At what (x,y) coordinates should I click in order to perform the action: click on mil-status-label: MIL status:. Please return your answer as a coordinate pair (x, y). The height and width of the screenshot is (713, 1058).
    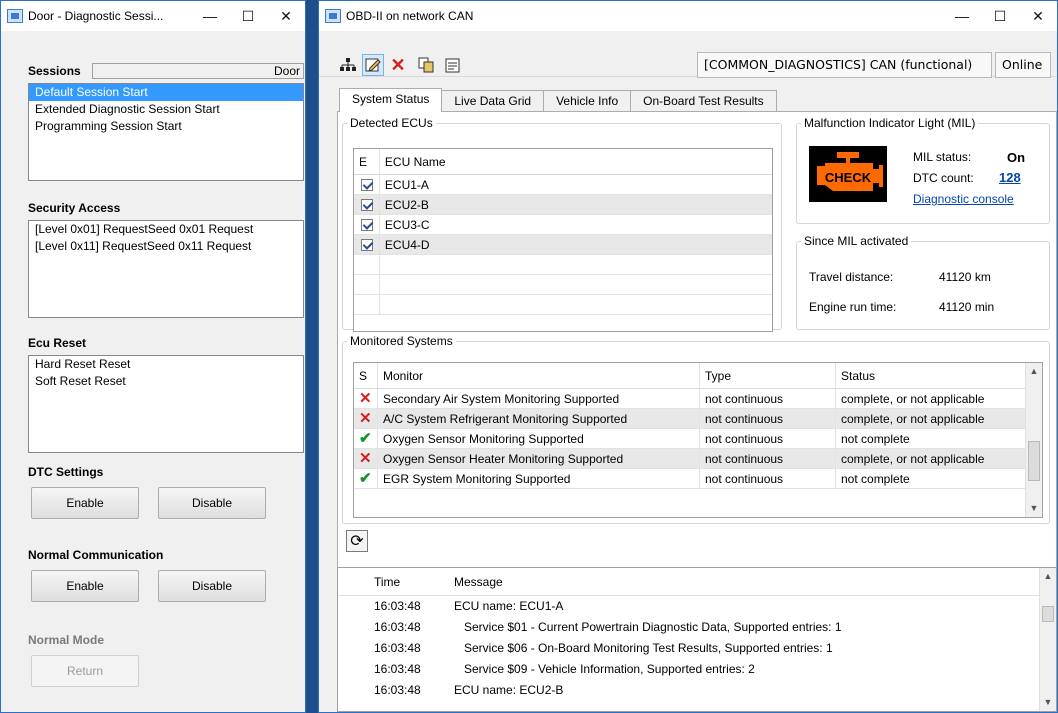
    Looking at the image, I should click on (942, 157).